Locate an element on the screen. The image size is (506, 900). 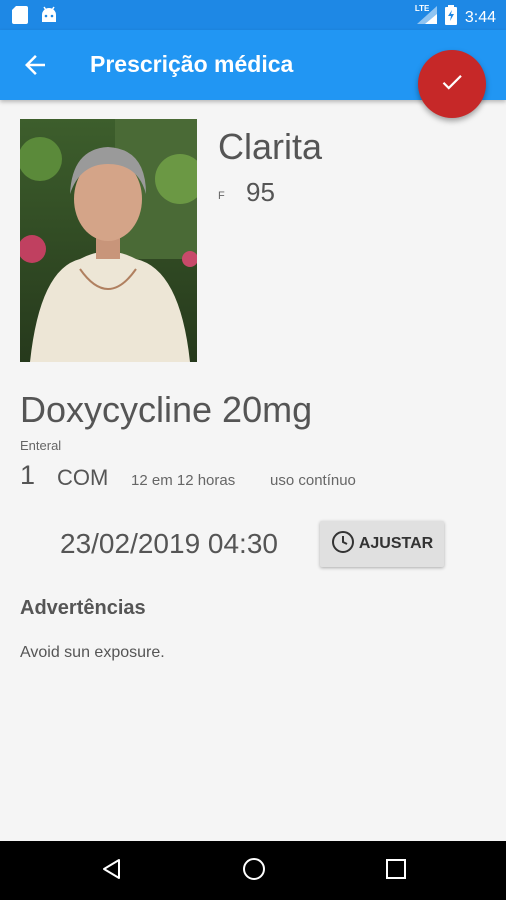
check-icon is located at coordinates (452, 84).